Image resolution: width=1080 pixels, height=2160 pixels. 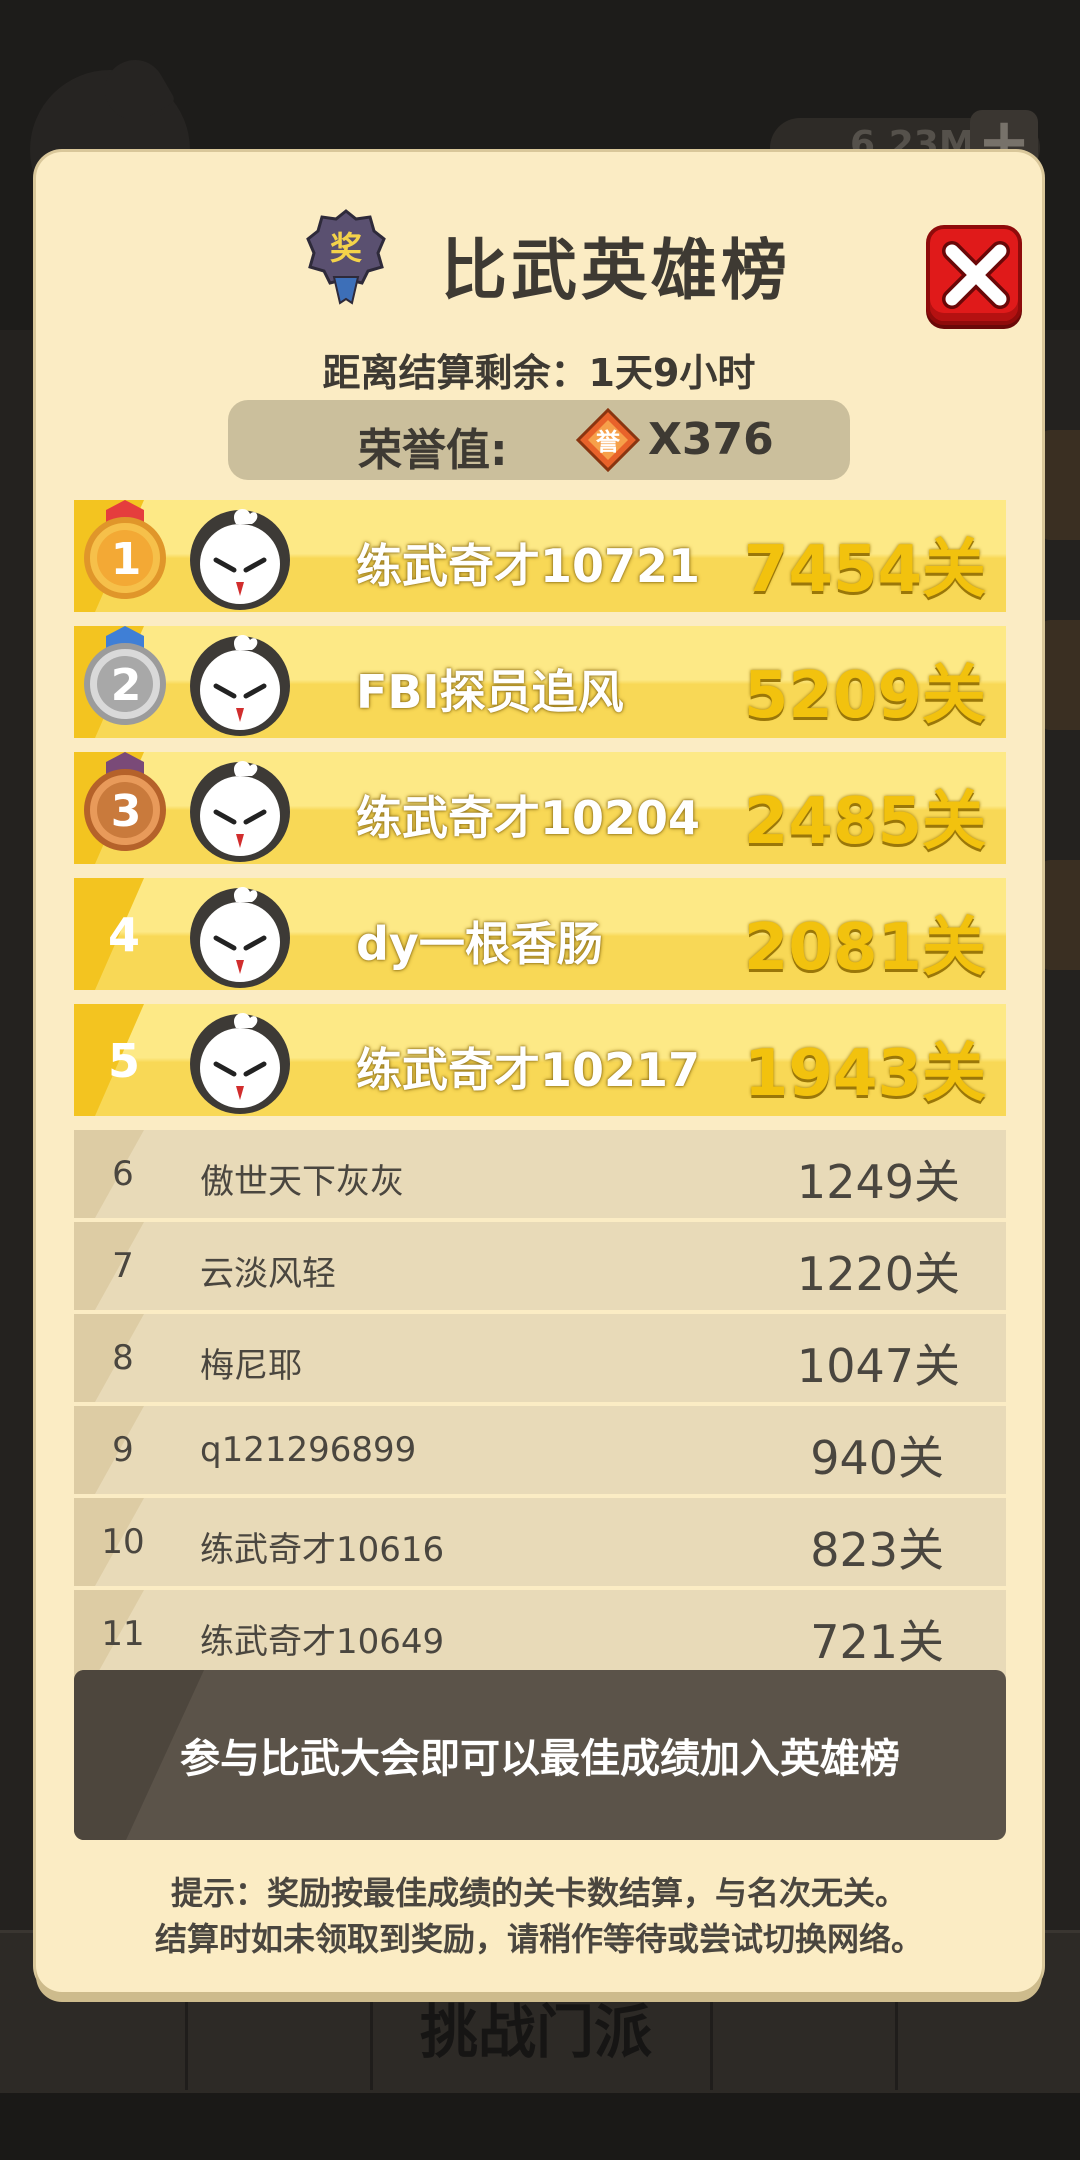 I want to click on rank-number: 3, so click(x=126, y=811).